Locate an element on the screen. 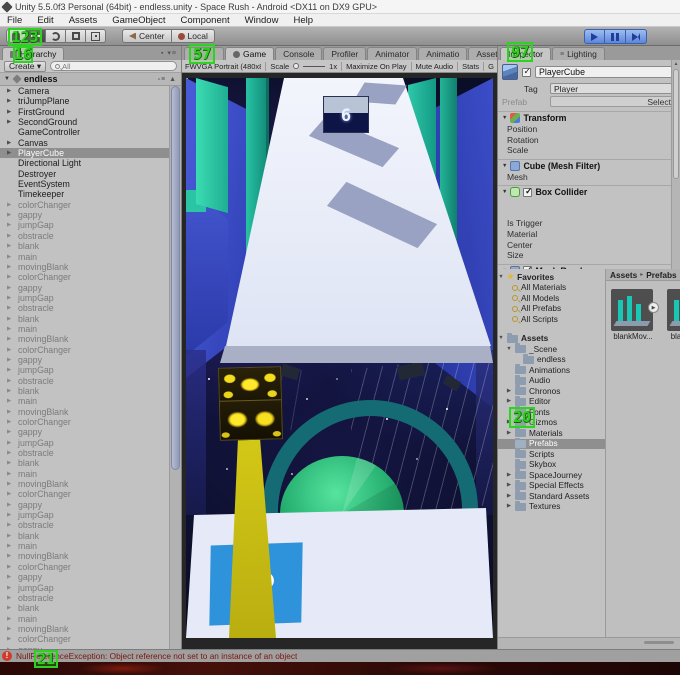 The width and height of the screenshot is (680, 675). pivot-local-button: Local is located at coordinates (193, 36).